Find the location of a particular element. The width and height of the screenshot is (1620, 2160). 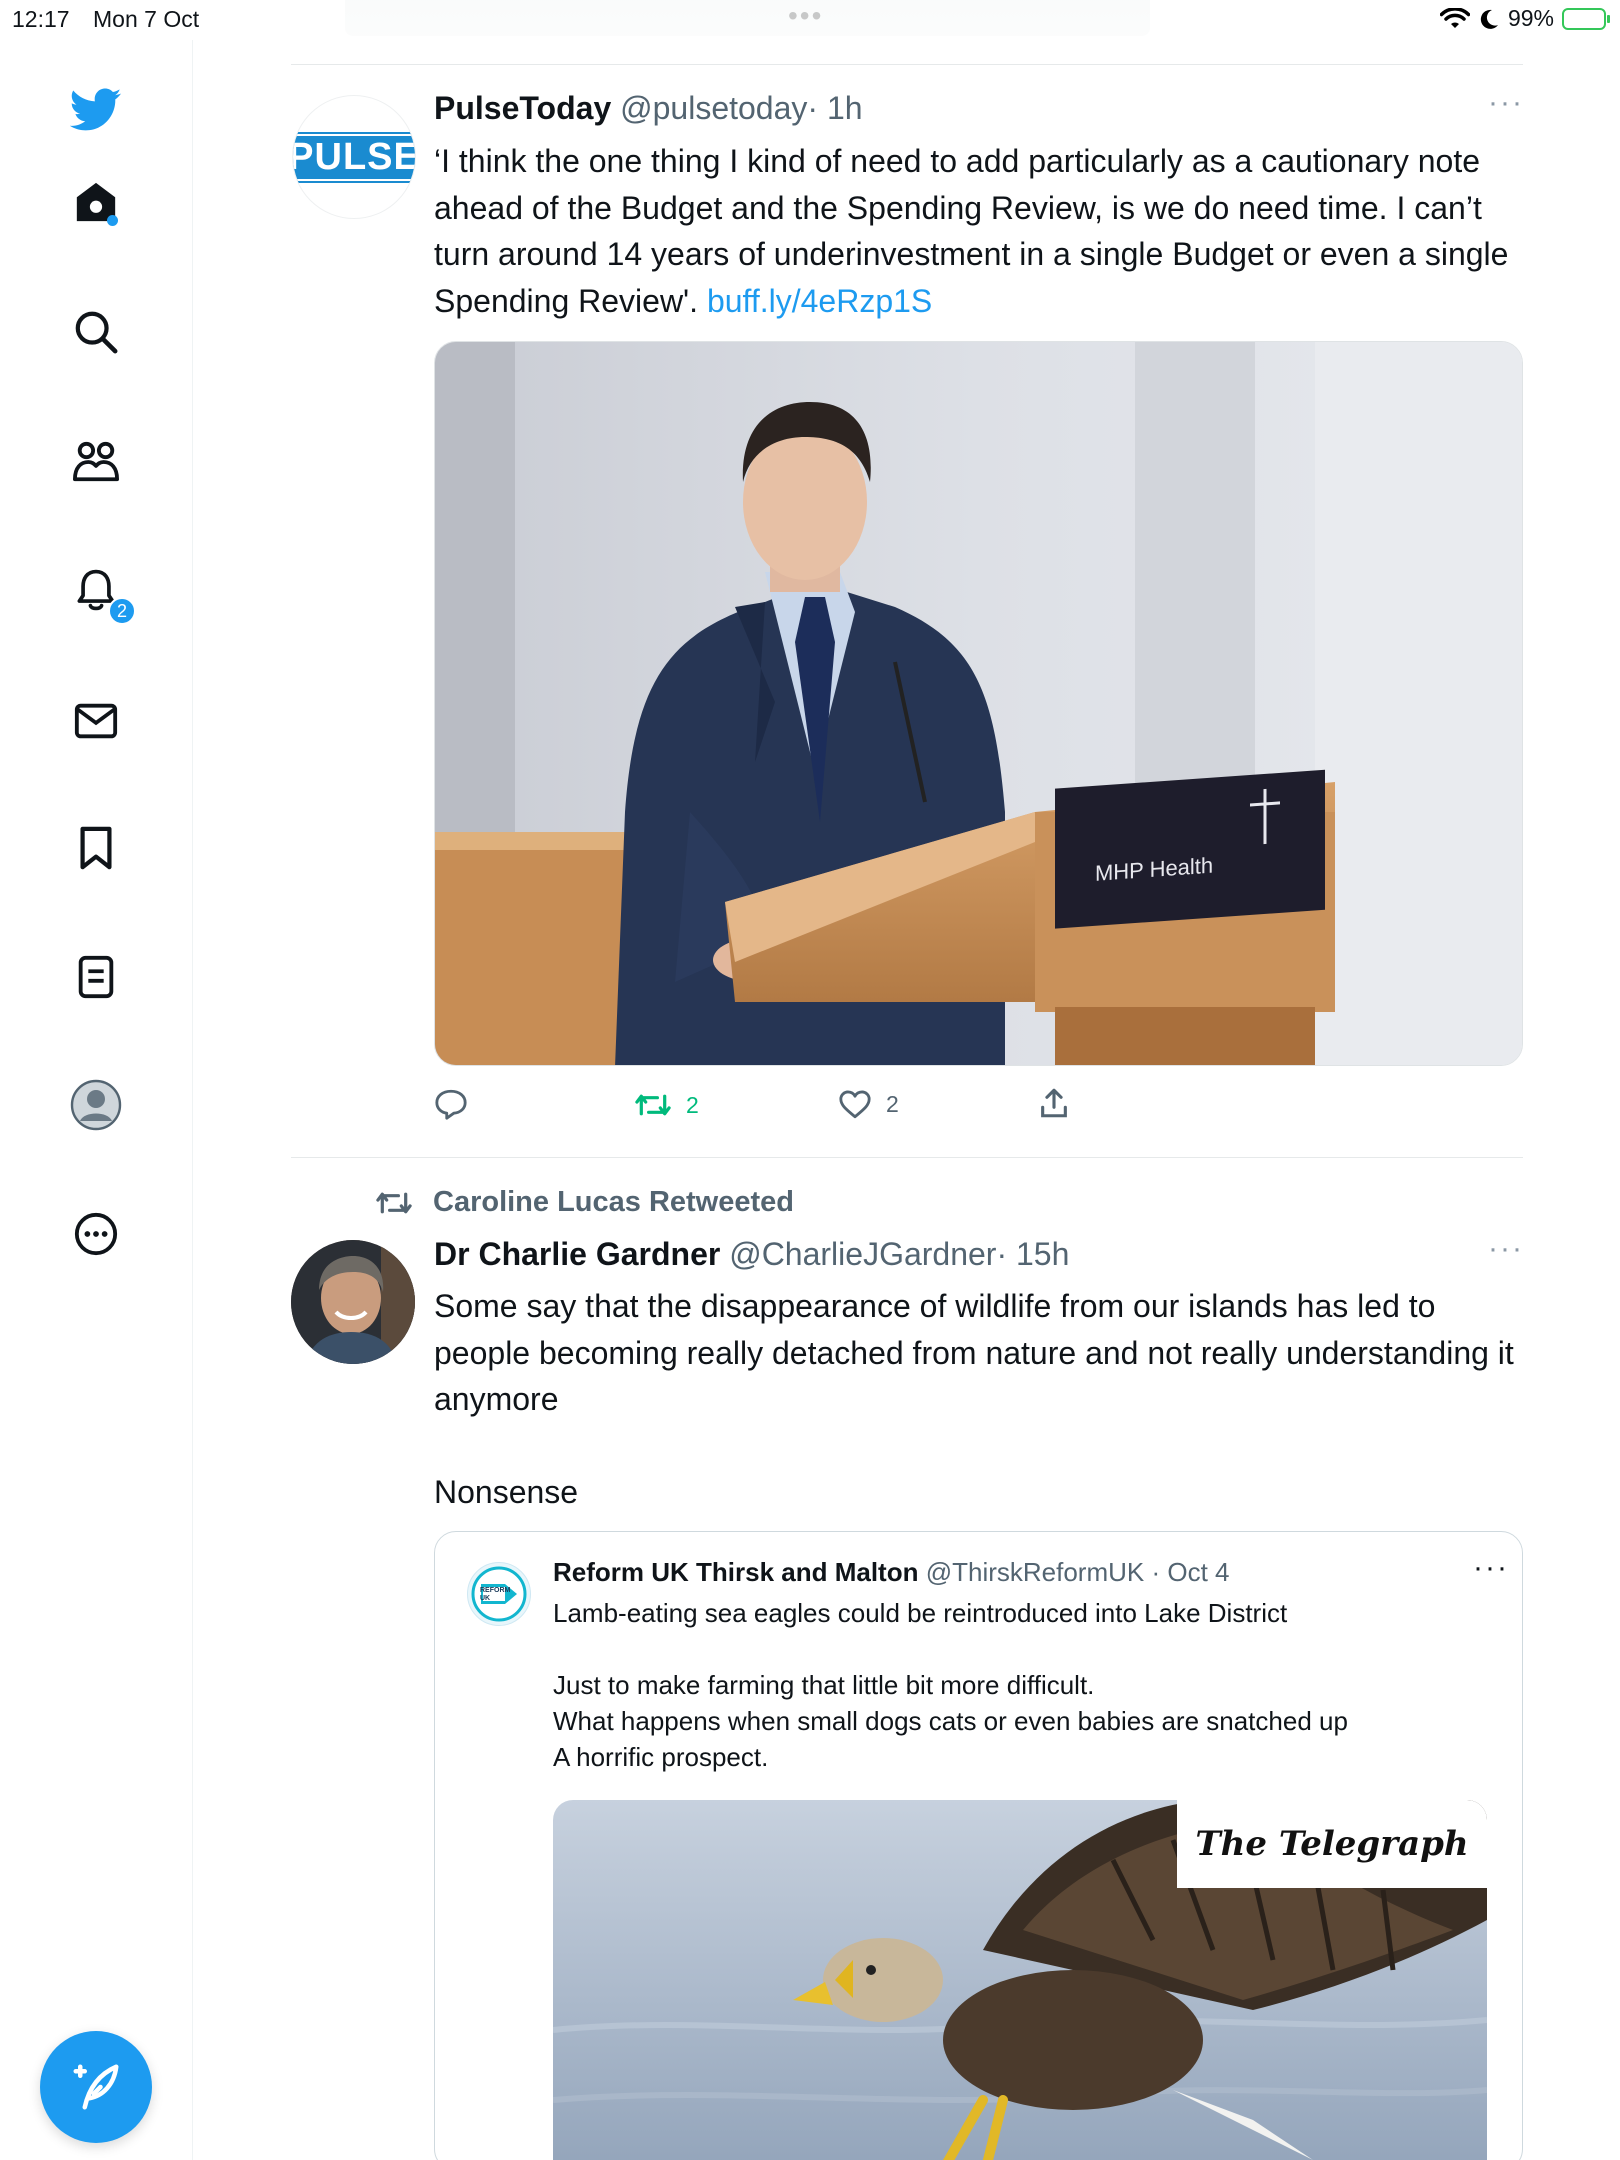

communities-icon is located at coordinates (96, 462).